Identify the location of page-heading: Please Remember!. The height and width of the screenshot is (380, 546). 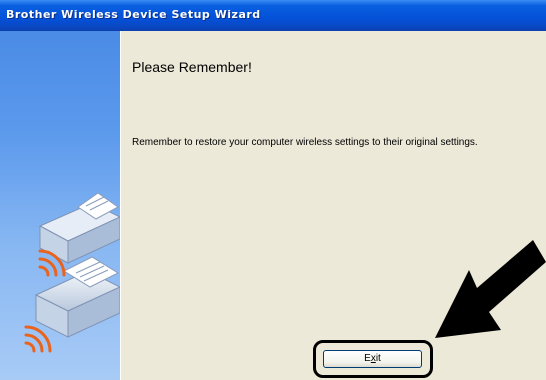
(192, 67).